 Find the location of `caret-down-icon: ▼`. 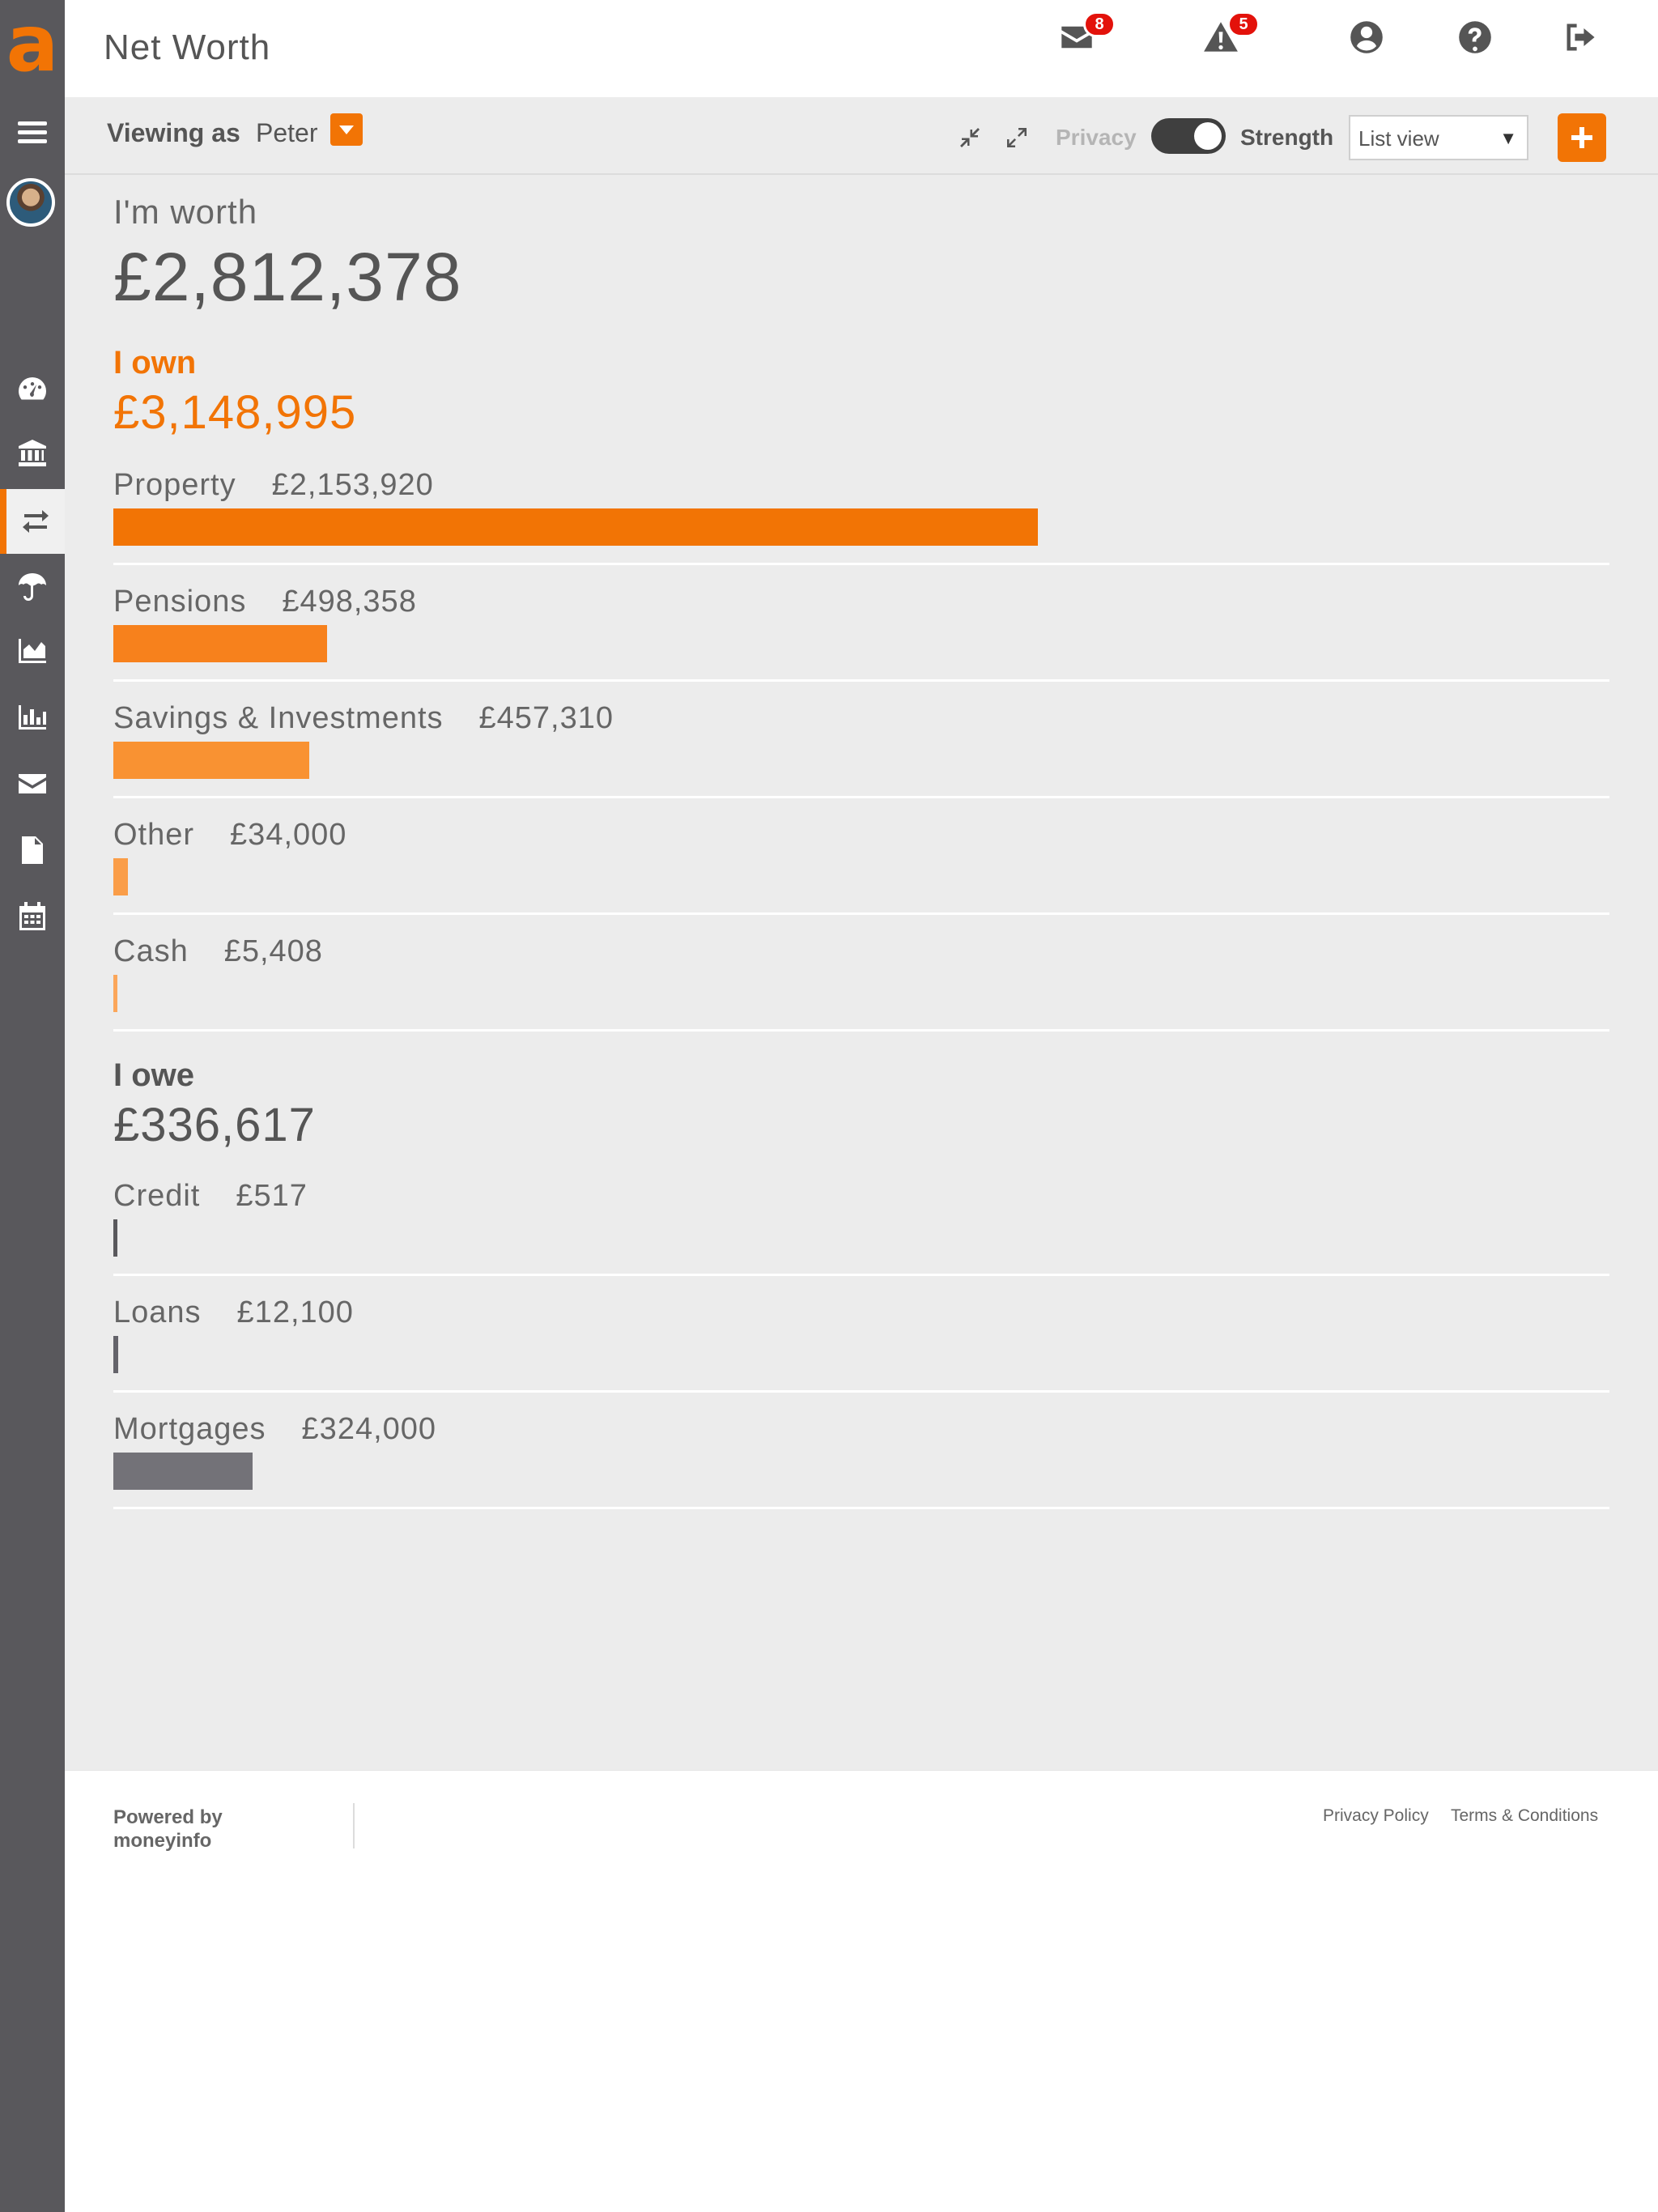

caret-down-icon: ▼ is located at coordinates (1508, 138).